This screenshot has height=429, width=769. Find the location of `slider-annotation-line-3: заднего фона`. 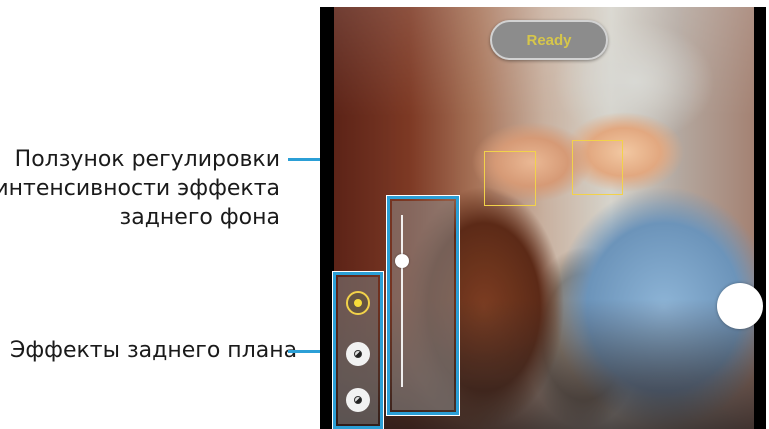

slider-annotation-line-3: заднего фона is located at coordinates (199, 217).